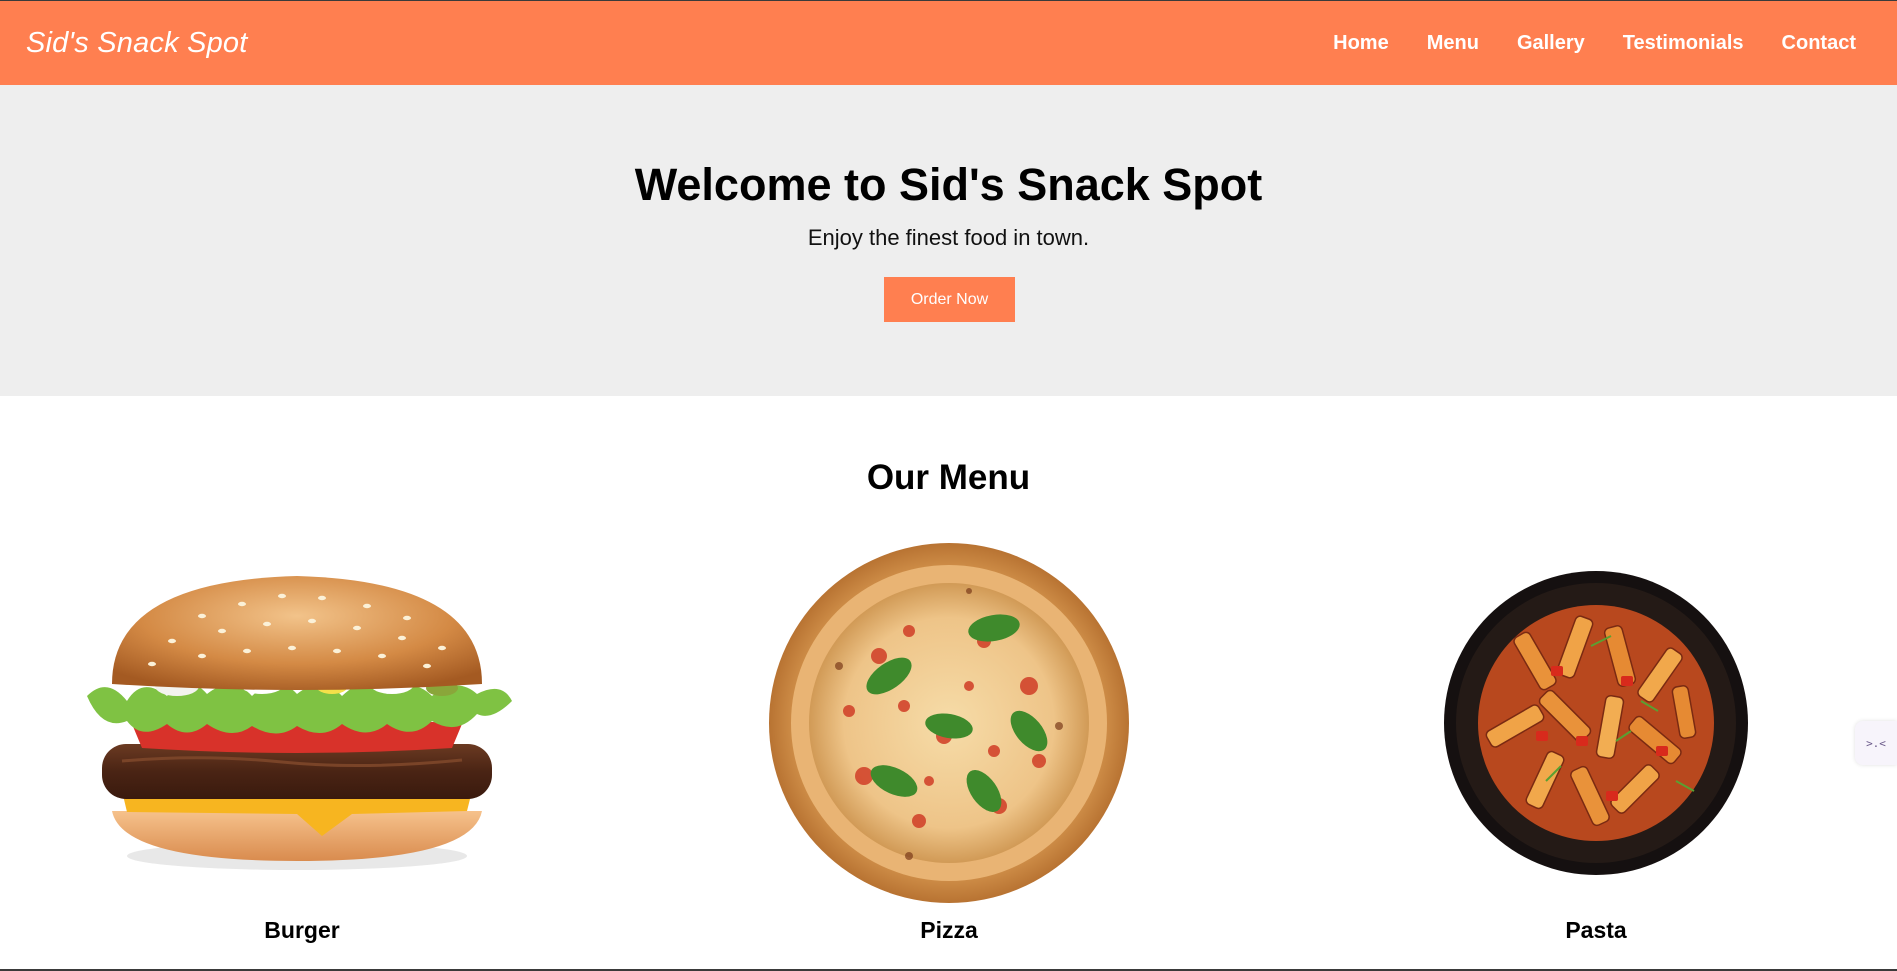 Image resolution: width=1897 pixels, height=971 pixels. What do you see at coordinates (1453, 43) in the screenshot?
I see `nav-menu: Menu` at bounding box center [1453, 43].